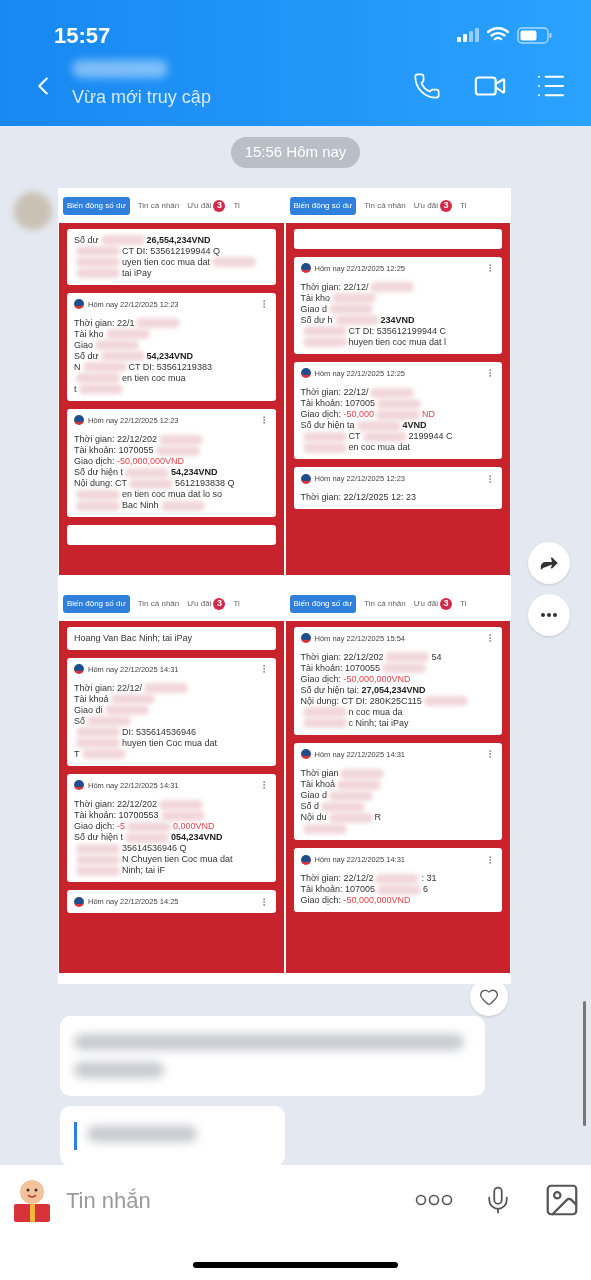 The height and width of the screenshot is (1280, 591). Describe the element at coordinates (313, 817) in the screenshot. I see `transaction-text: Nội du` at that location.